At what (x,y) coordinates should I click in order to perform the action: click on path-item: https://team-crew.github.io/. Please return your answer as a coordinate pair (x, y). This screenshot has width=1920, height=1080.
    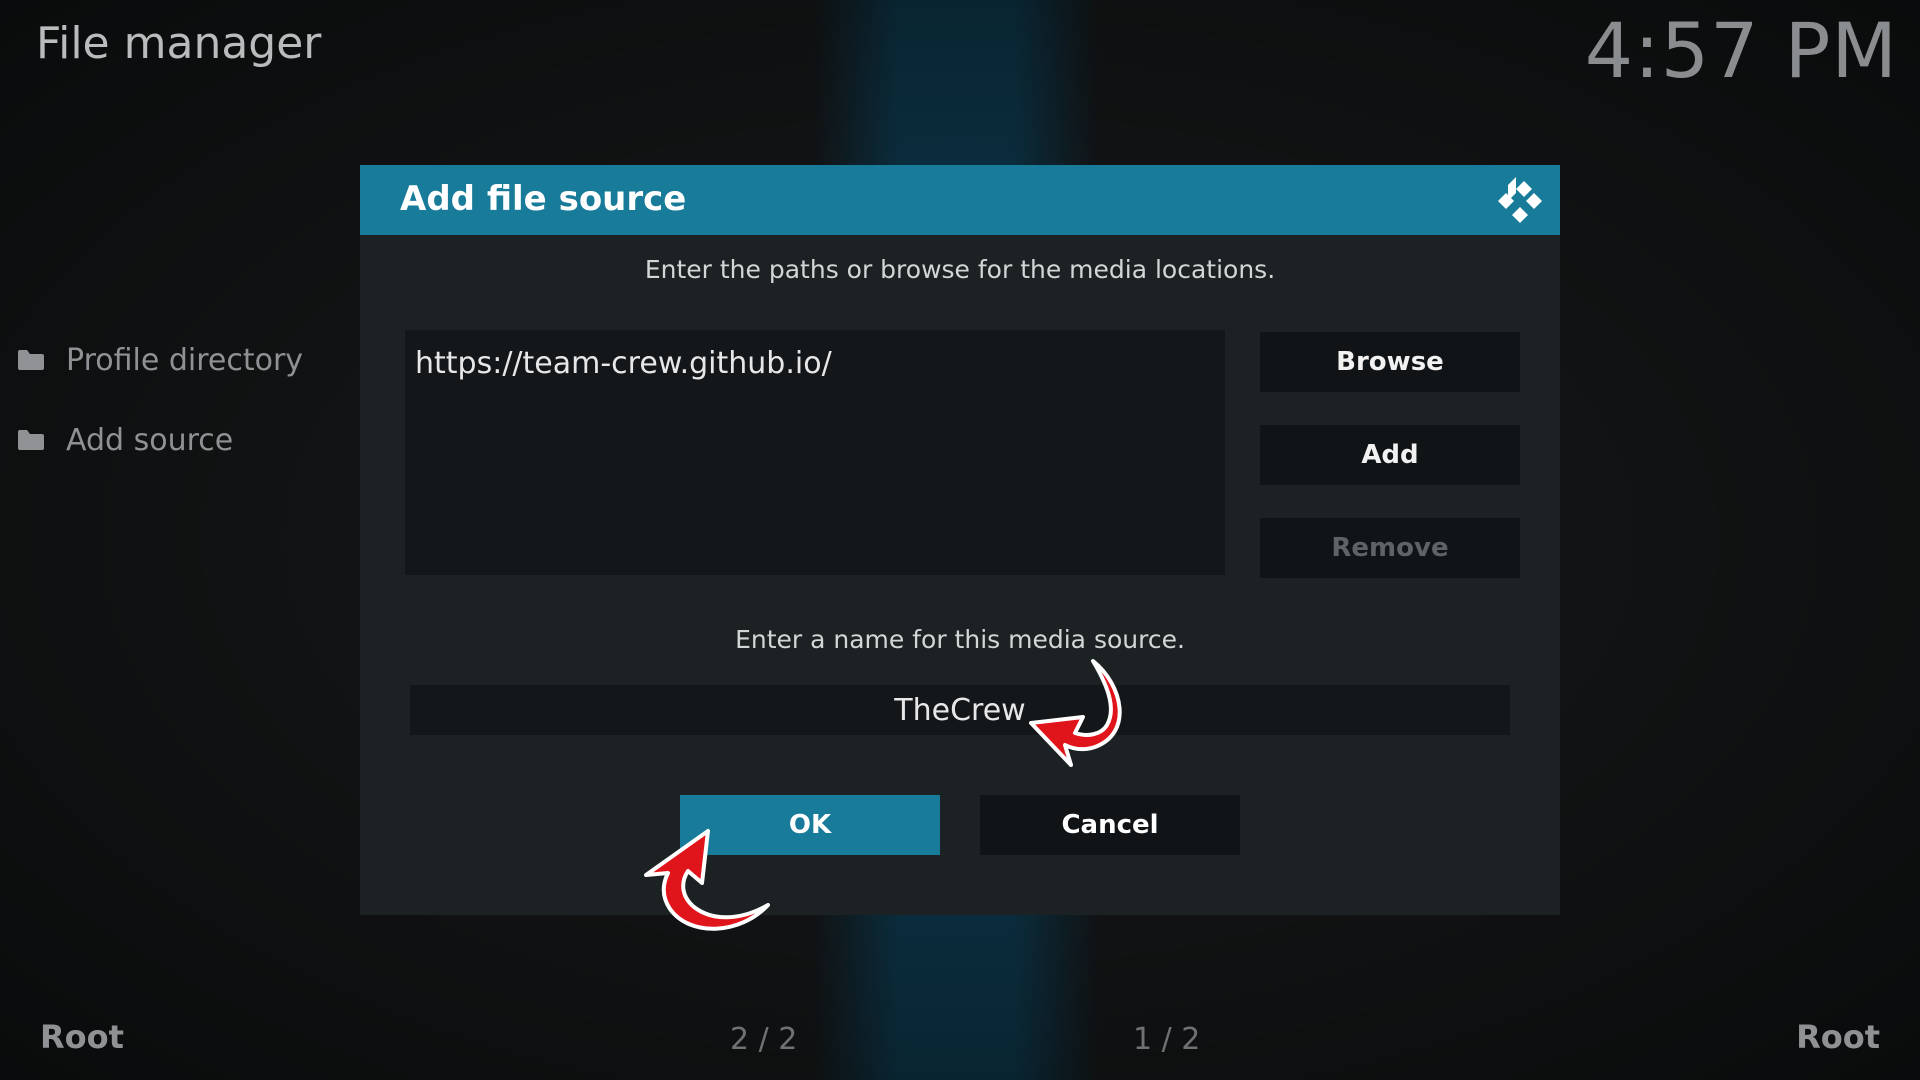
    Looking at the image, I should click on (623, 363).